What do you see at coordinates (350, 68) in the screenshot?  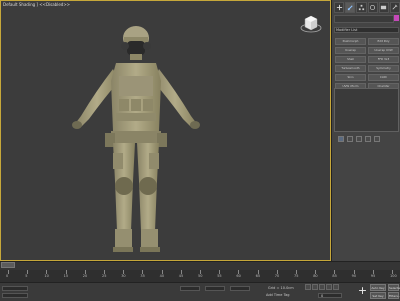 I see `modifier-button: Turbosmooth` at bounding box center [350, 68].